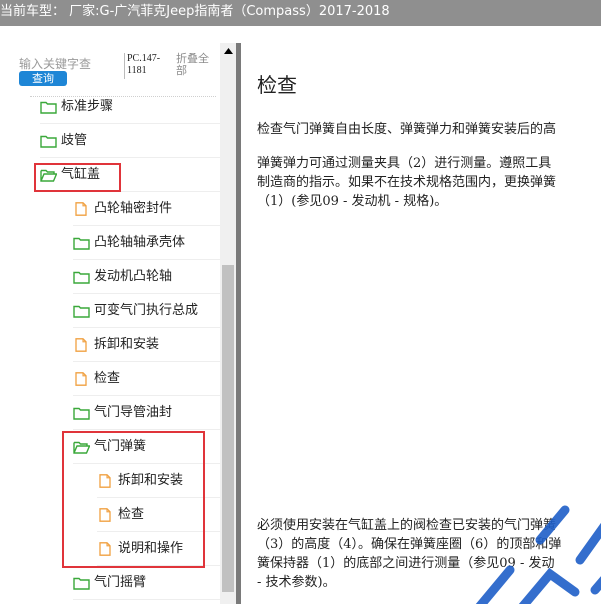  I want to click on search-input, so click(57, 63).